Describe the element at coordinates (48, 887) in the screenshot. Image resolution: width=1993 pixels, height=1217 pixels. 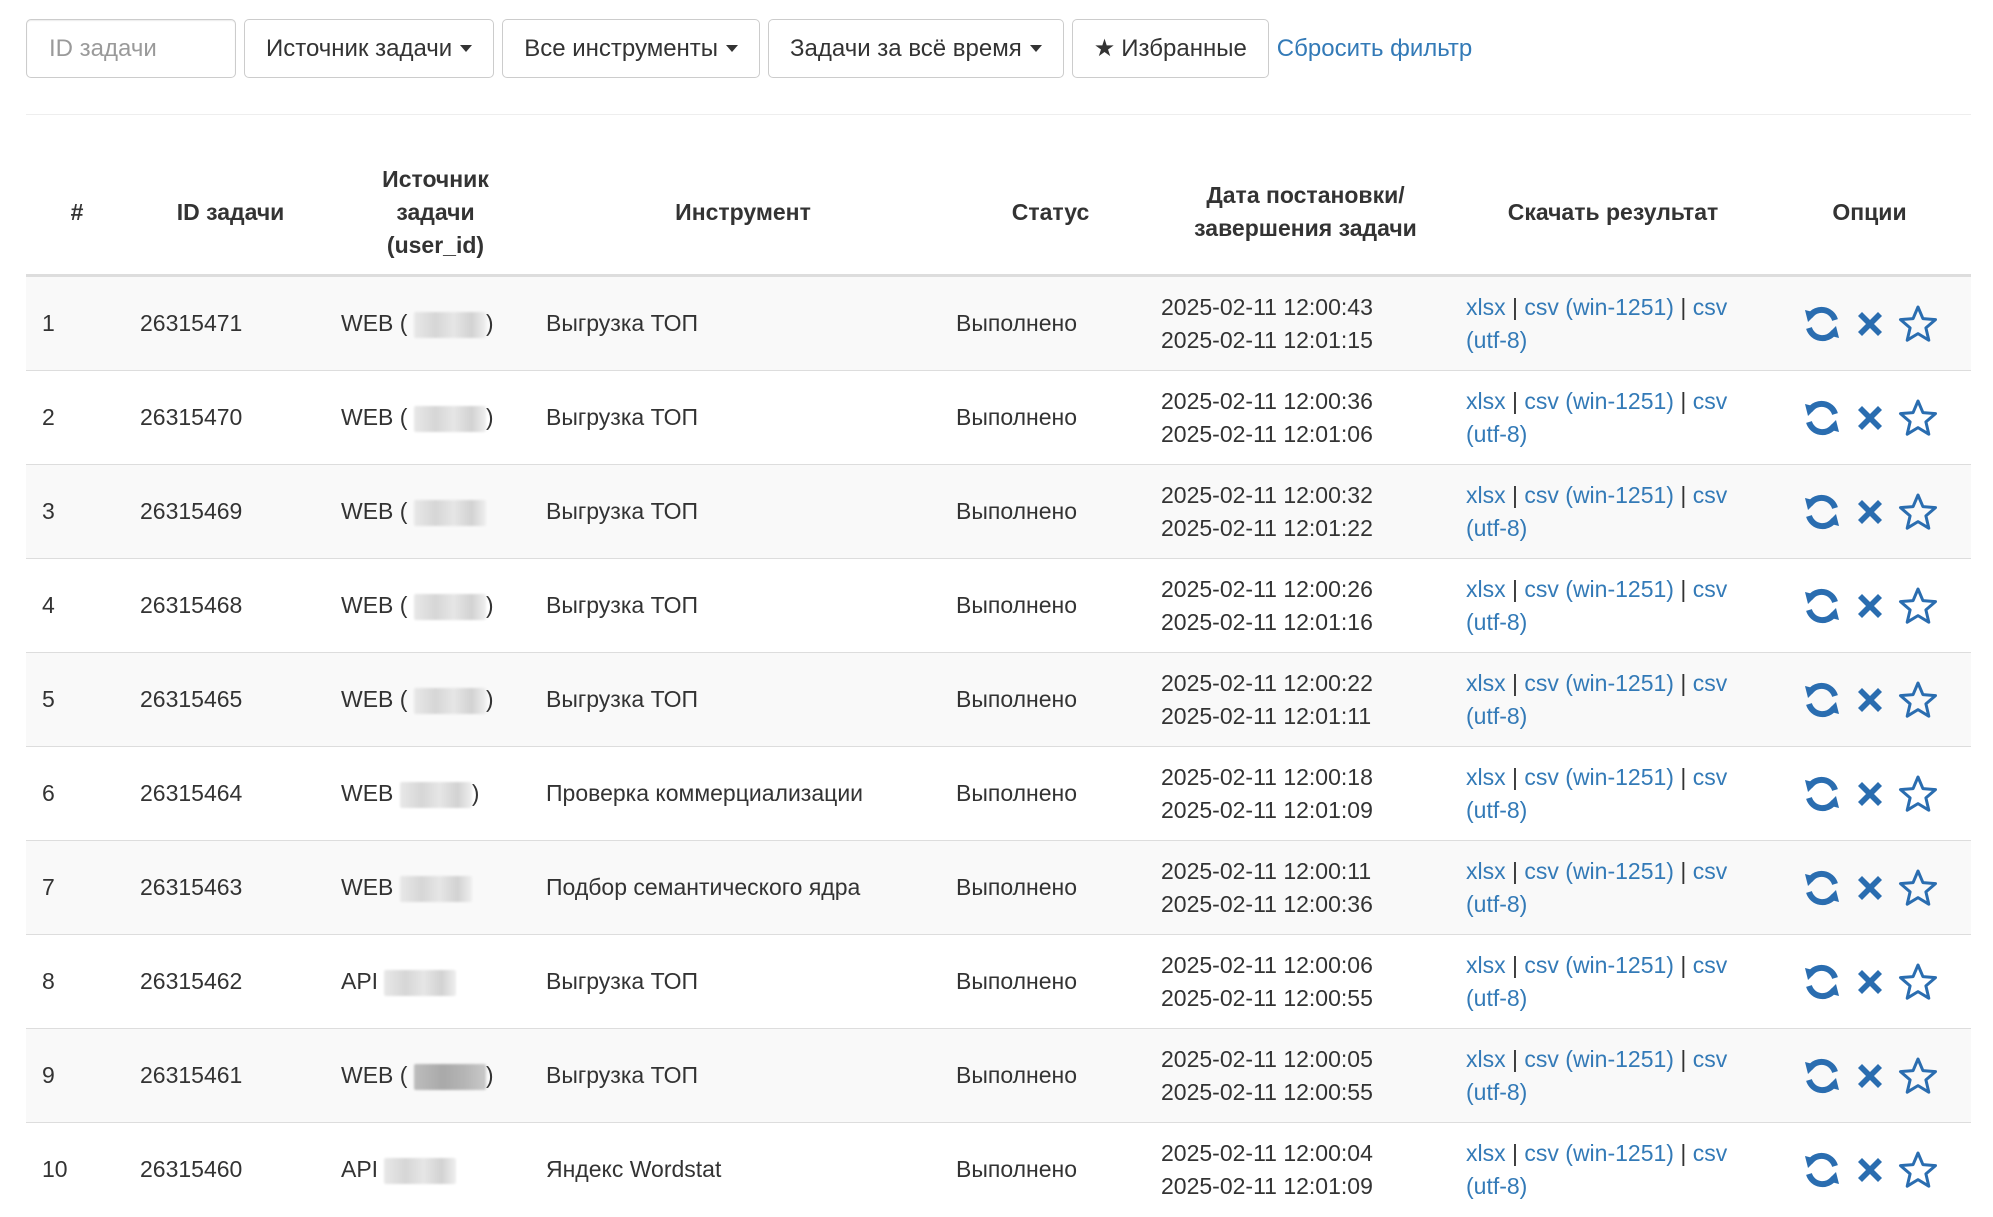
I see `row-num: 7` at that location.